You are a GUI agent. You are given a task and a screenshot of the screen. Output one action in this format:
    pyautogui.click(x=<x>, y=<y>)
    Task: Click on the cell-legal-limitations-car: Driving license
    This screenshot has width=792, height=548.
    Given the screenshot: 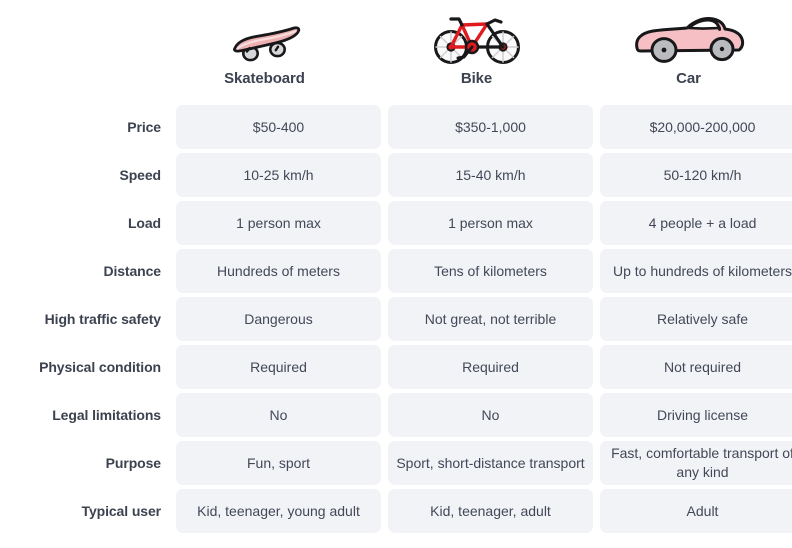 What is the action you would take?
    pyautogui.click(x=696, y=415)
    